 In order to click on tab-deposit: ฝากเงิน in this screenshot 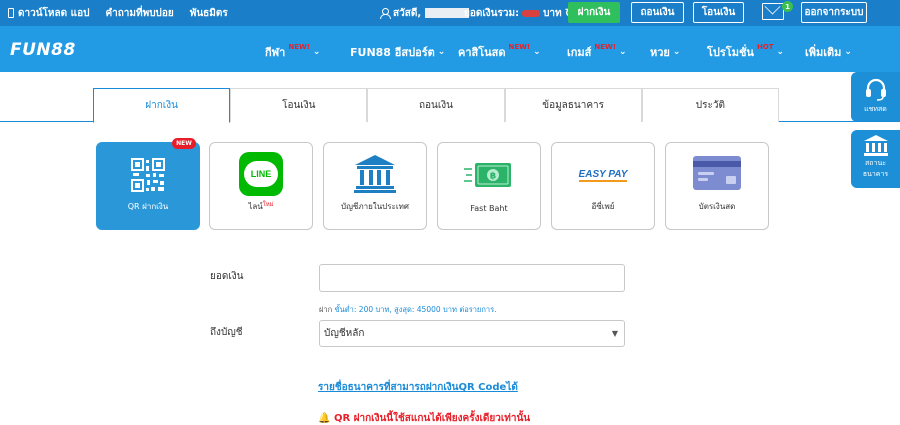, I will do `click(162, 105)`.